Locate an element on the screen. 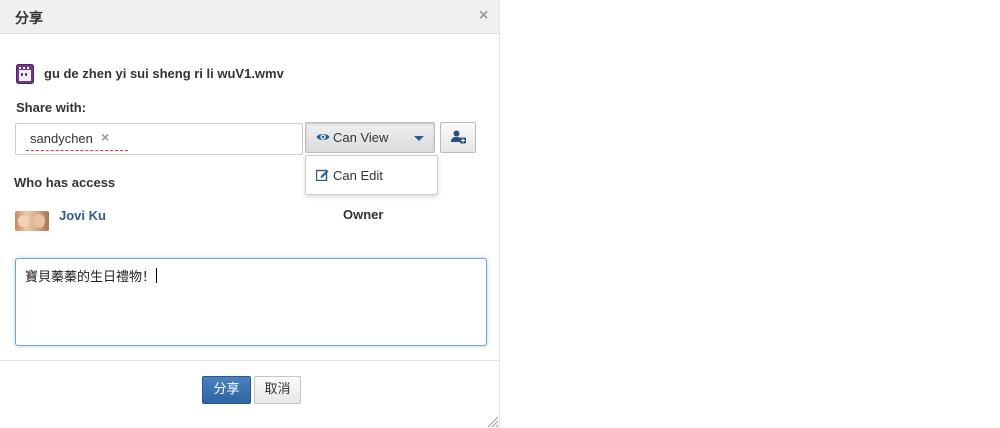 The width and height of the screenshot is (1000, 428). remove-recipient-icon: × is located at coordinates (105, 137).